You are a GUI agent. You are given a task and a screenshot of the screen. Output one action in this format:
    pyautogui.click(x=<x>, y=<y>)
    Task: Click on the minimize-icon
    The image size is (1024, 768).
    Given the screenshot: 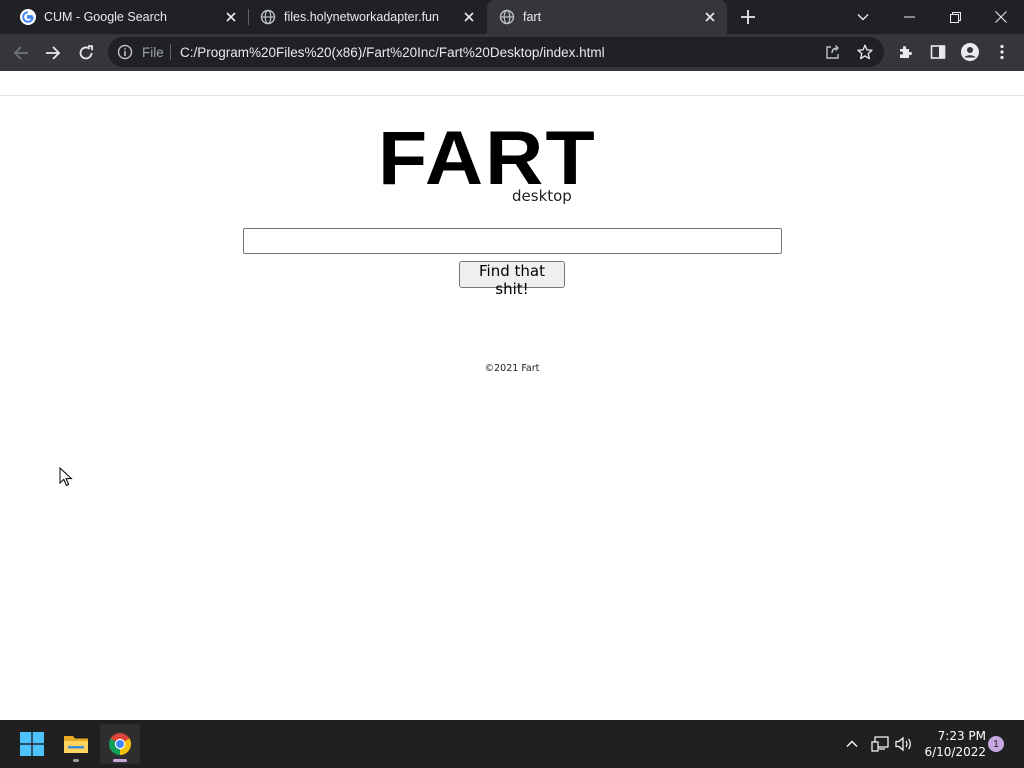 What is the action you would take?
    pyautogui.click(x=909, y=17)
    